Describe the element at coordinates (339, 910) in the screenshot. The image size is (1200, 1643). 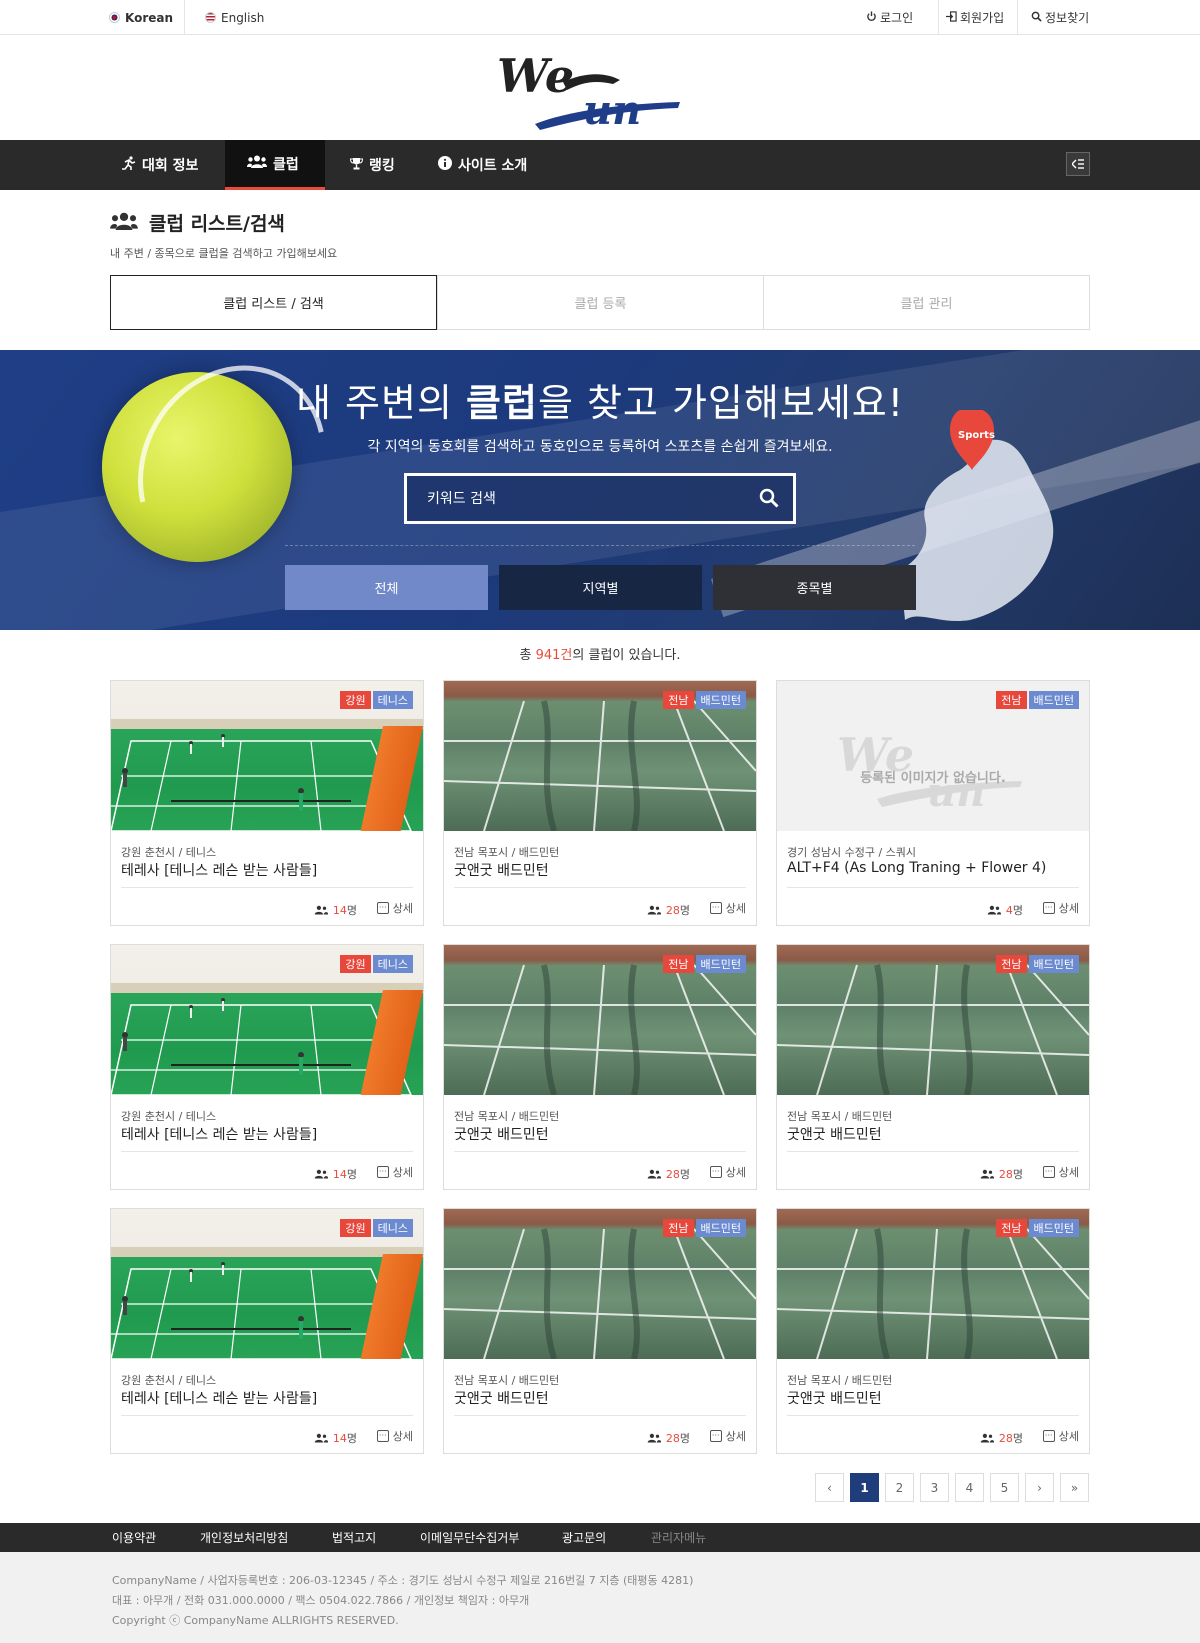
I see `member-count-value: 14` at that location.